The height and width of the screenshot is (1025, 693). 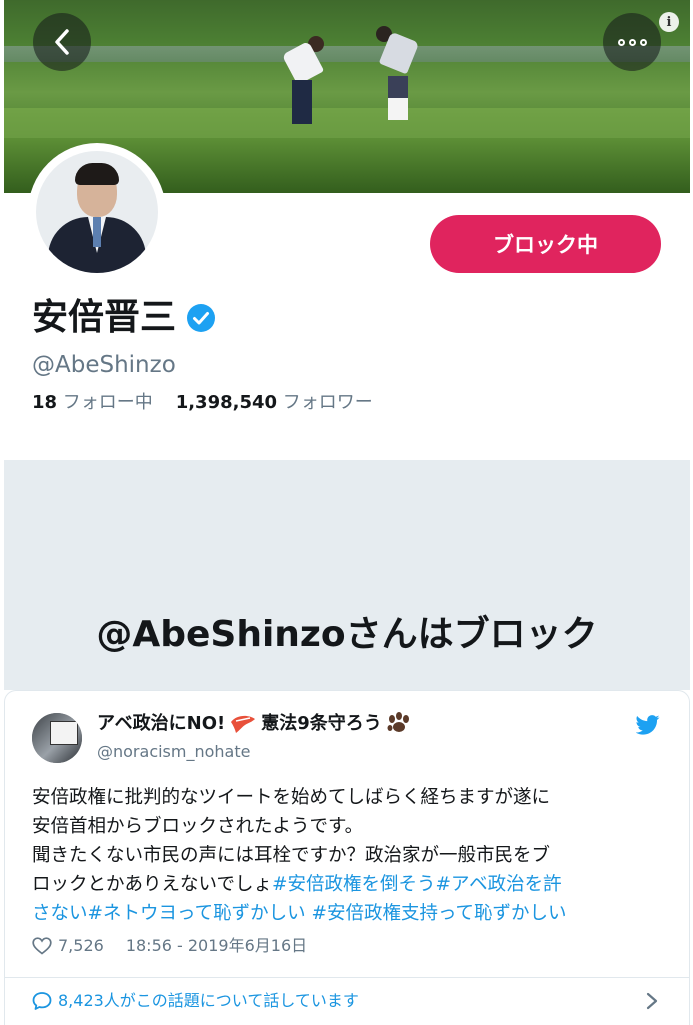 What do you see at coordinates (652, 1001) in the screenshot?
I see `chevron-right-icon` at bounding box center [652, 1001].